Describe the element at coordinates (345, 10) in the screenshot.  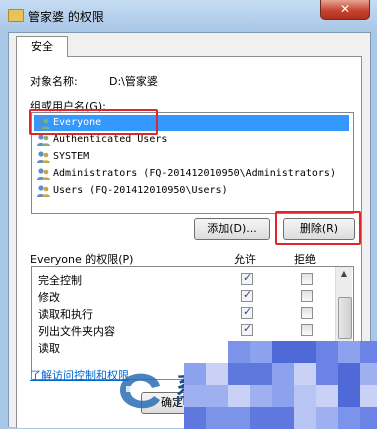
I see `close-button: ✕` at that location.